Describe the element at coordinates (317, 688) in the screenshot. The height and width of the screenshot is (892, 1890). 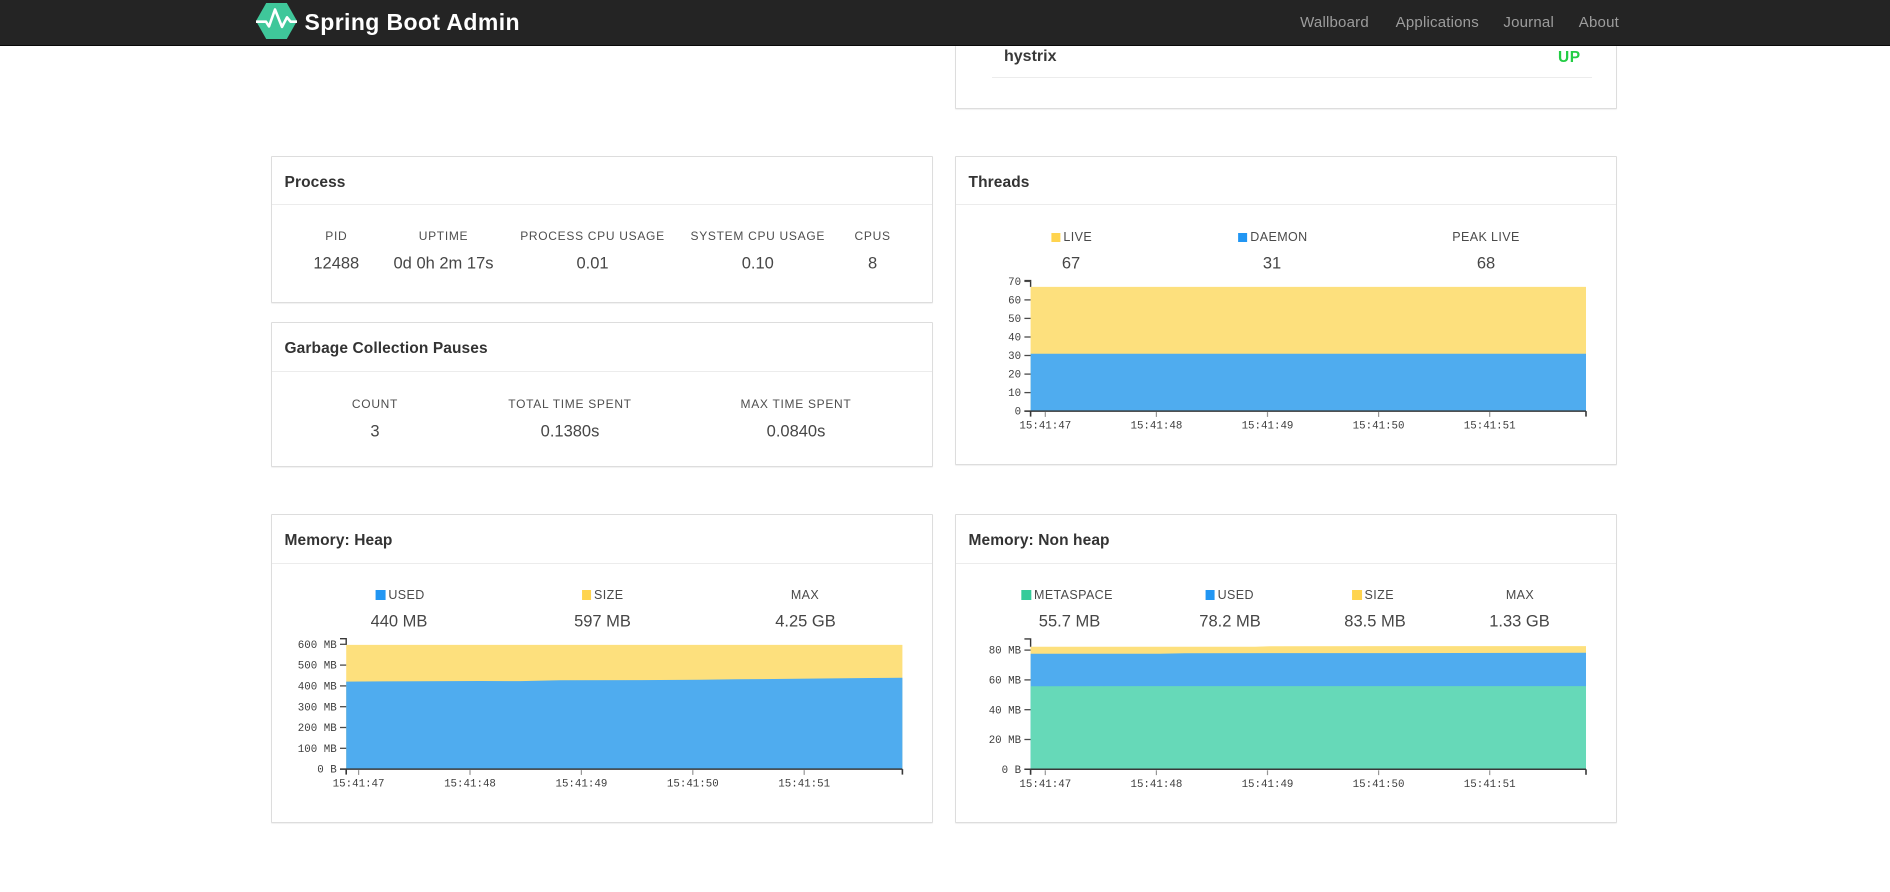
I see `svg-text: 400 MB` at that location.